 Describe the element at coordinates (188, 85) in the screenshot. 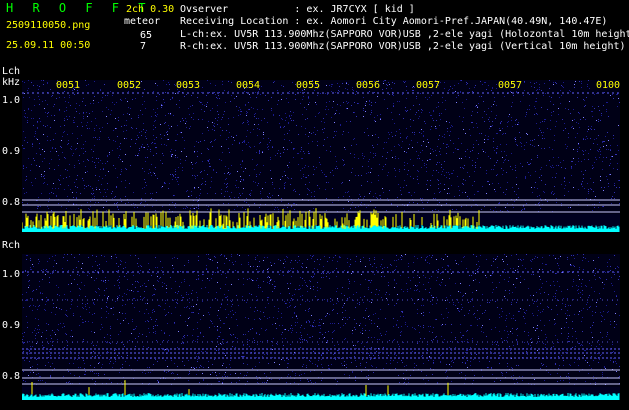

I see `time-tick: 0053` at that location.